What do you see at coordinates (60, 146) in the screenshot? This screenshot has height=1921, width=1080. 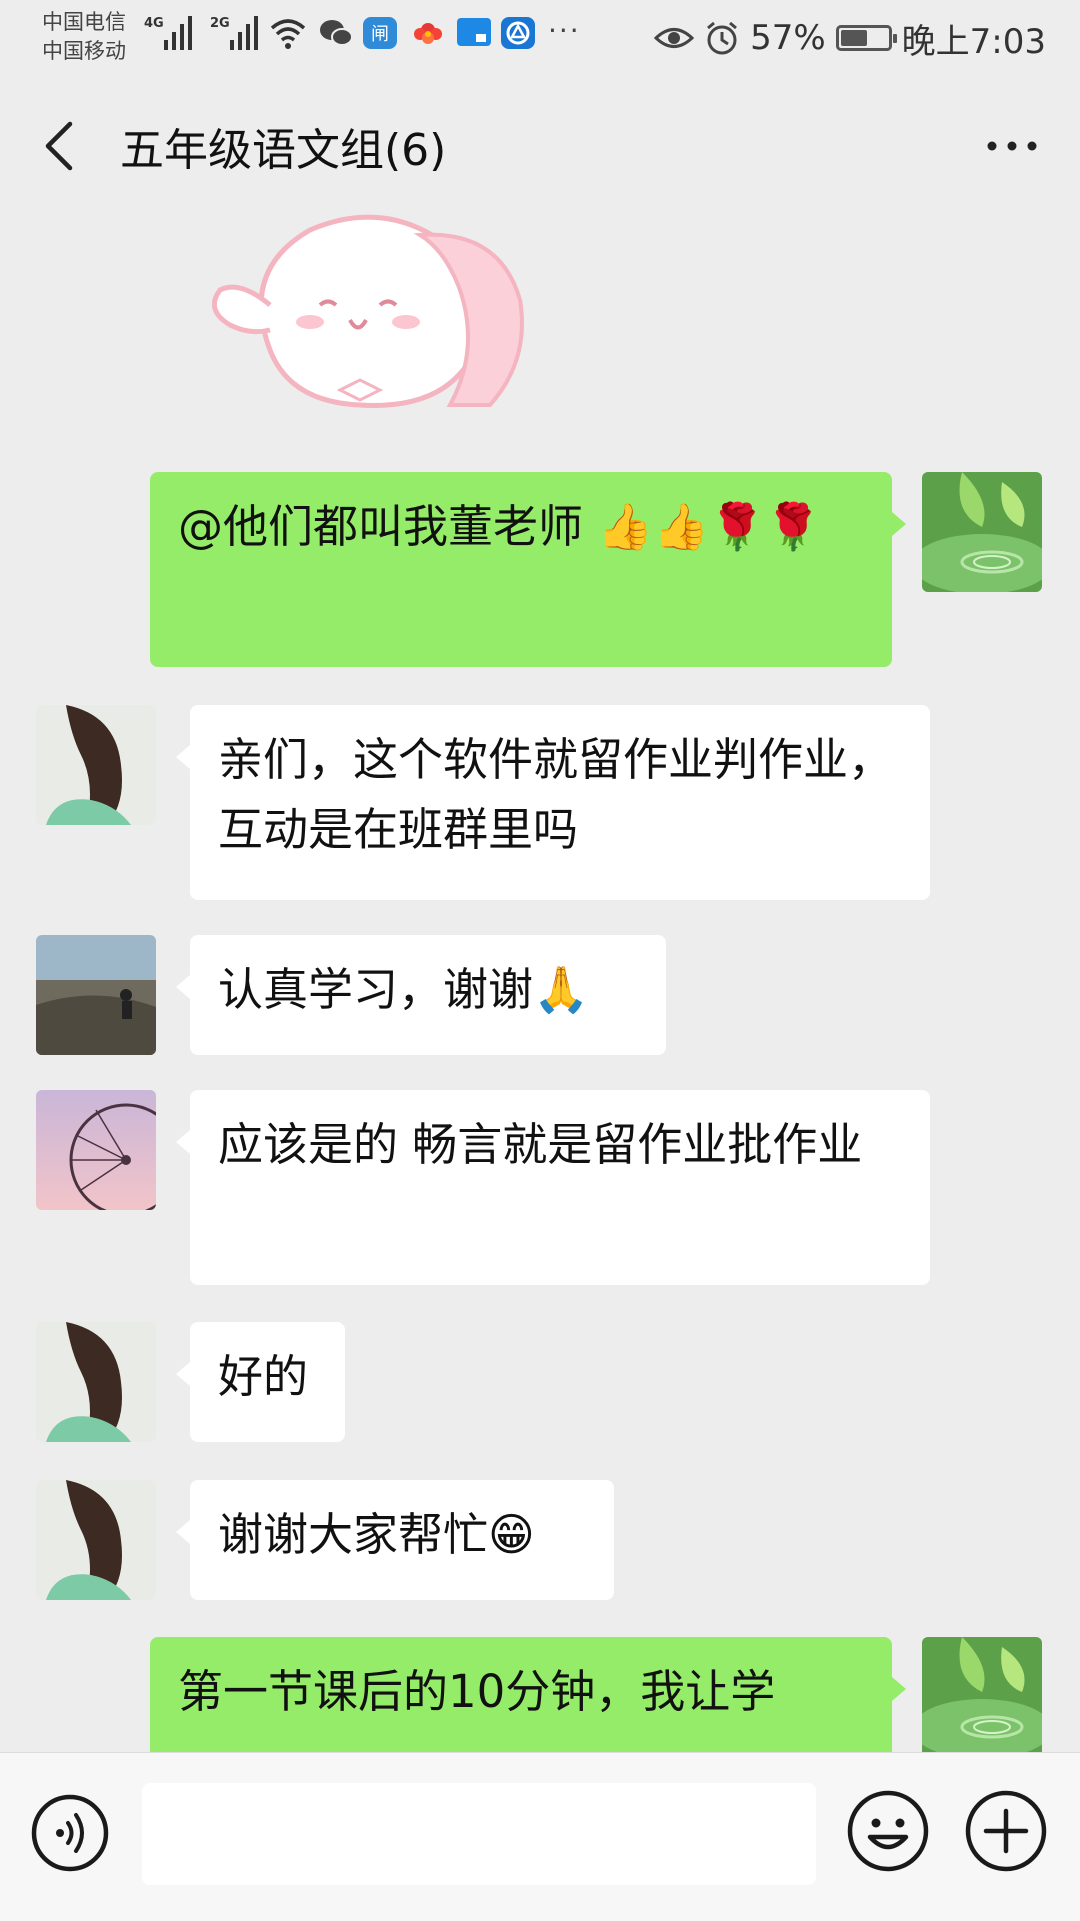 I see `back-chevron-icon` at bounding box center [60, 146].